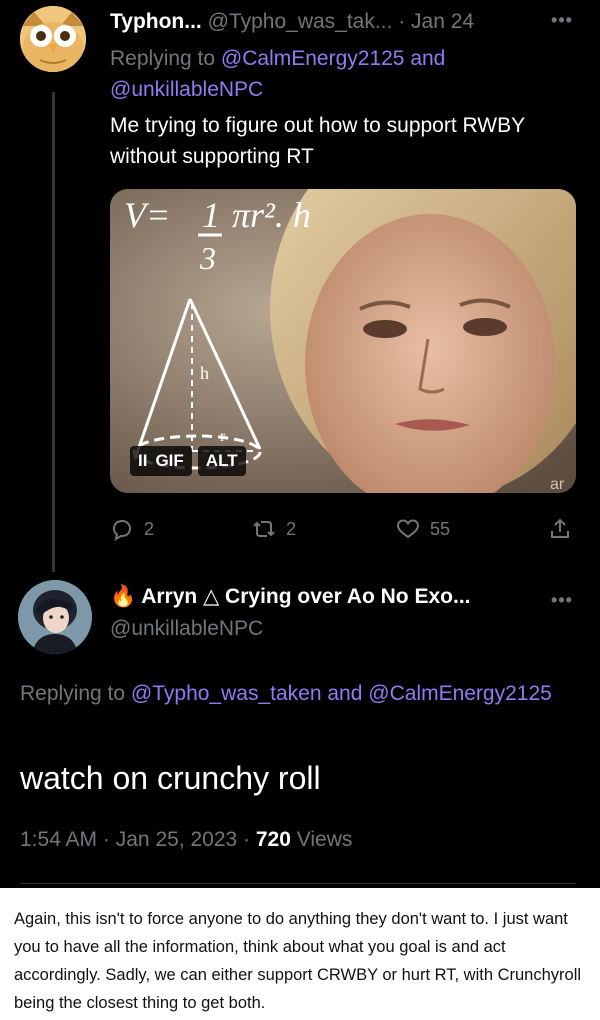  Describe the element at coordinates (55, 617) in the screenshot. I see `arryn-avatar` at that location.